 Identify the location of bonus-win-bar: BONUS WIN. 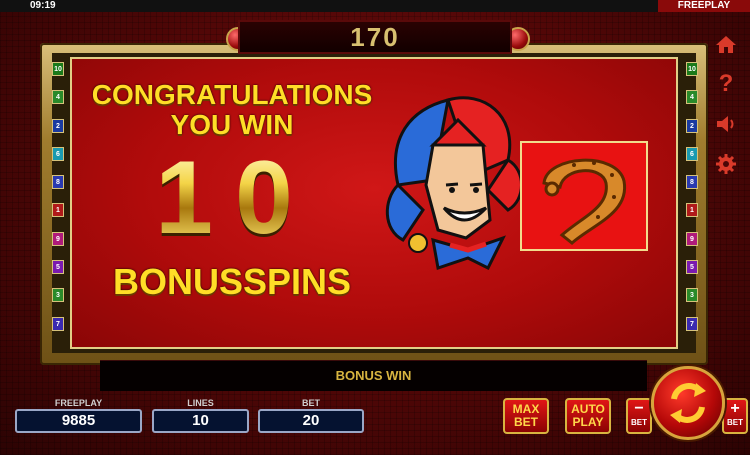
(373, 375).